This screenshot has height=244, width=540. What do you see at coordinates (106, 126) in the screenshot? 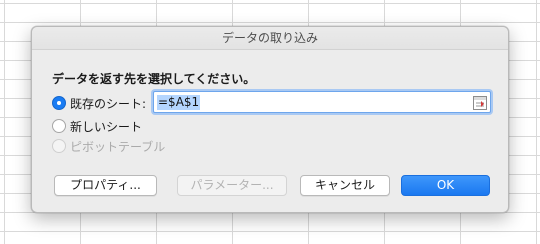
I see `new-sheet-label: 新しいシート` at bounding box center [106, 126].